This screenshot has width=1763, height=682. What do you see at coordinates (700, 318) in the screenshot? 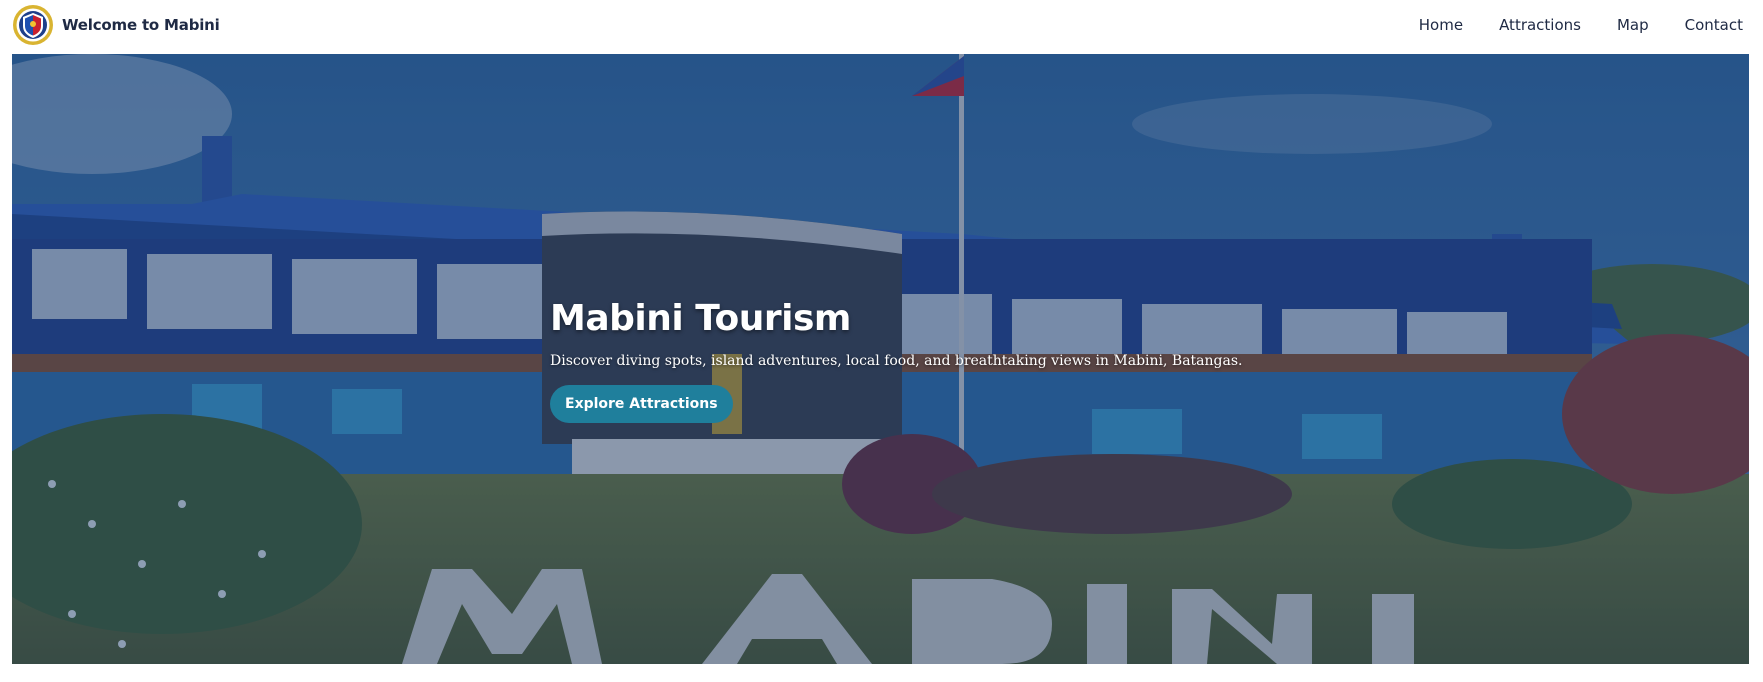
I see `hero-title: Mabini Tourism` at bounding box center [700, 318].